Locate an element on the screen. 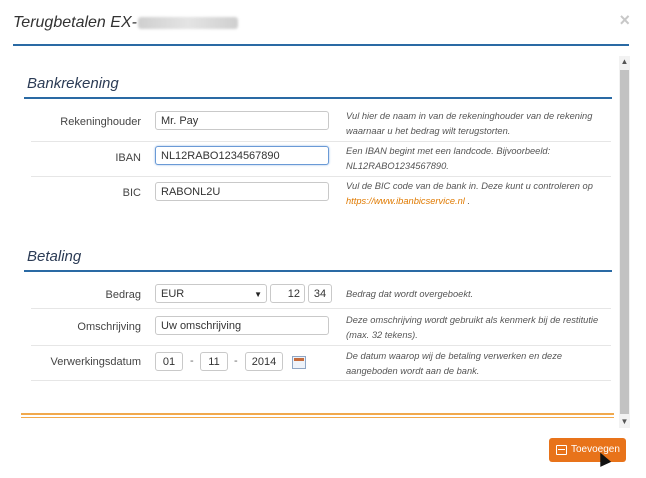 The height and width of the screenshot is (478, 646). holder-input: Mr. Pay is located at coordinates (242, 120).